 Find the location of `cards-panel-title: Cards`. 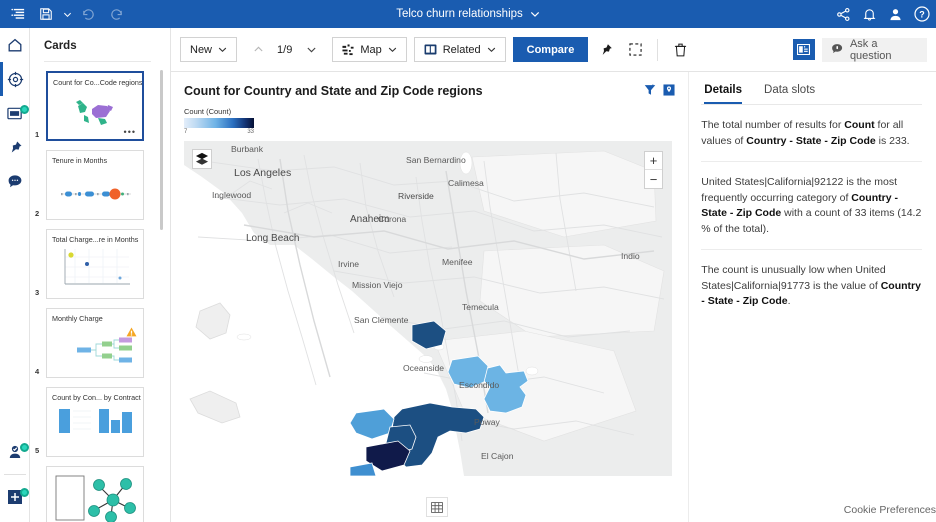

cards-panel-title: Cards is located at coordinates (60, 46).